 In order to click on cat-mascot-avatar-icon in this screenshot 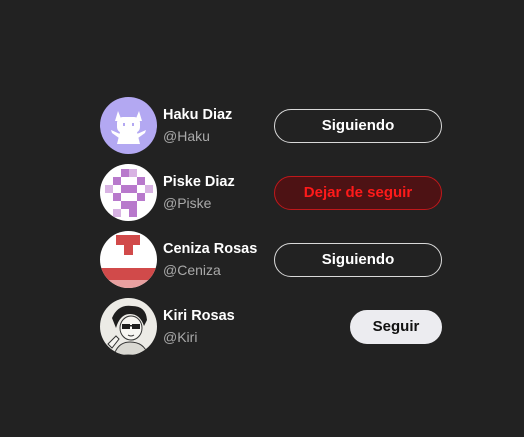, I will do `click(128, 125)`.